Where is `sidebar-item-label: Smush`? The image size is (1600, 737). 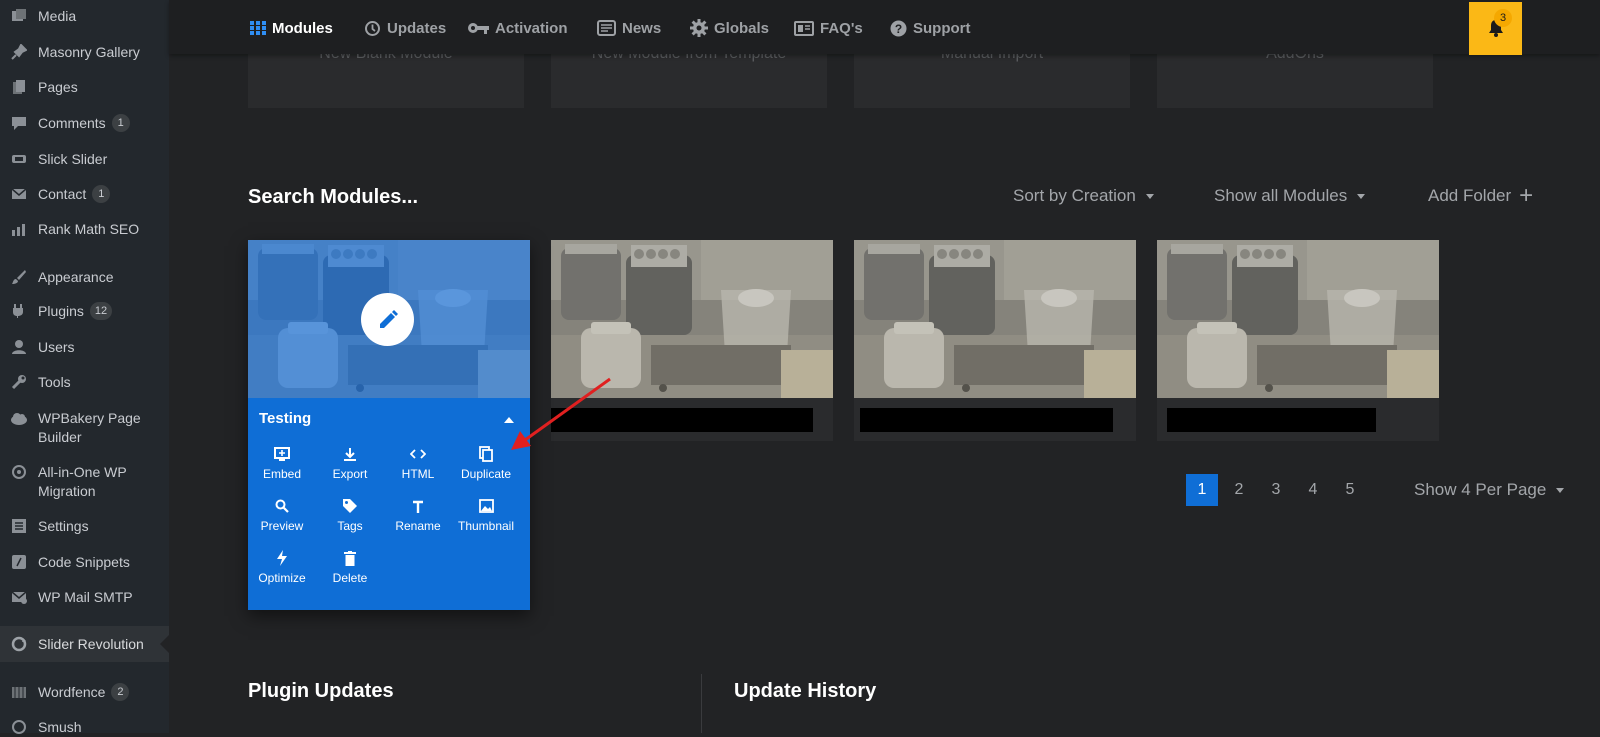
sidebar-item-label: Smush is located at coordinates (60, 727).